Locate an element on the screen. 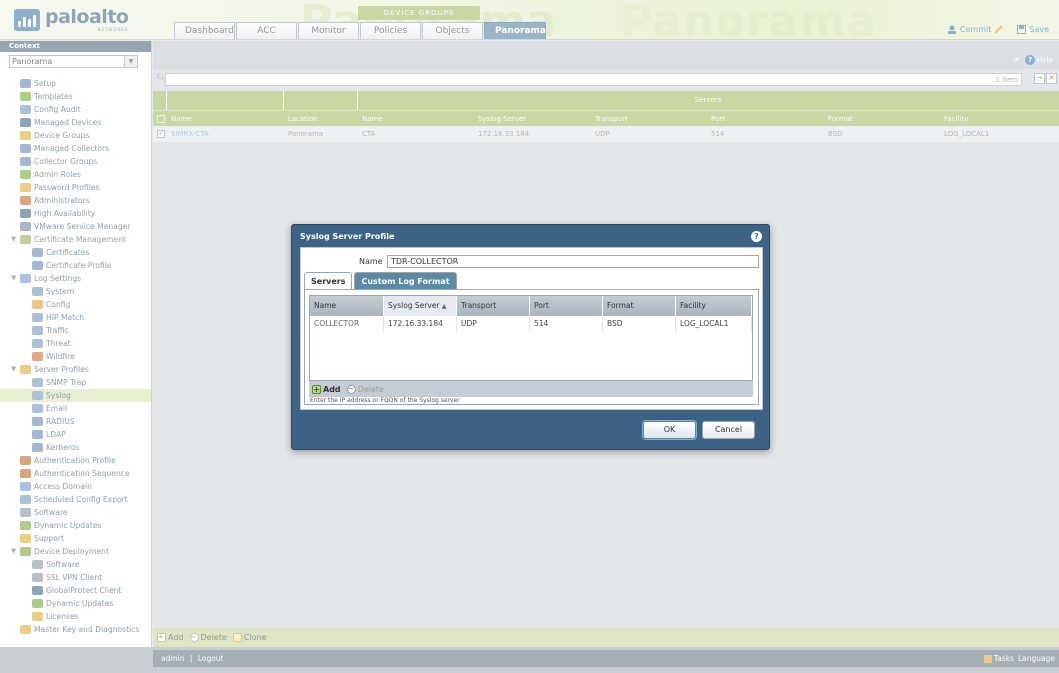 Image resolution: width=1059 pixels, height=673 pixels. dialog-delete-label: Delete is located at coordinates (370, 389).